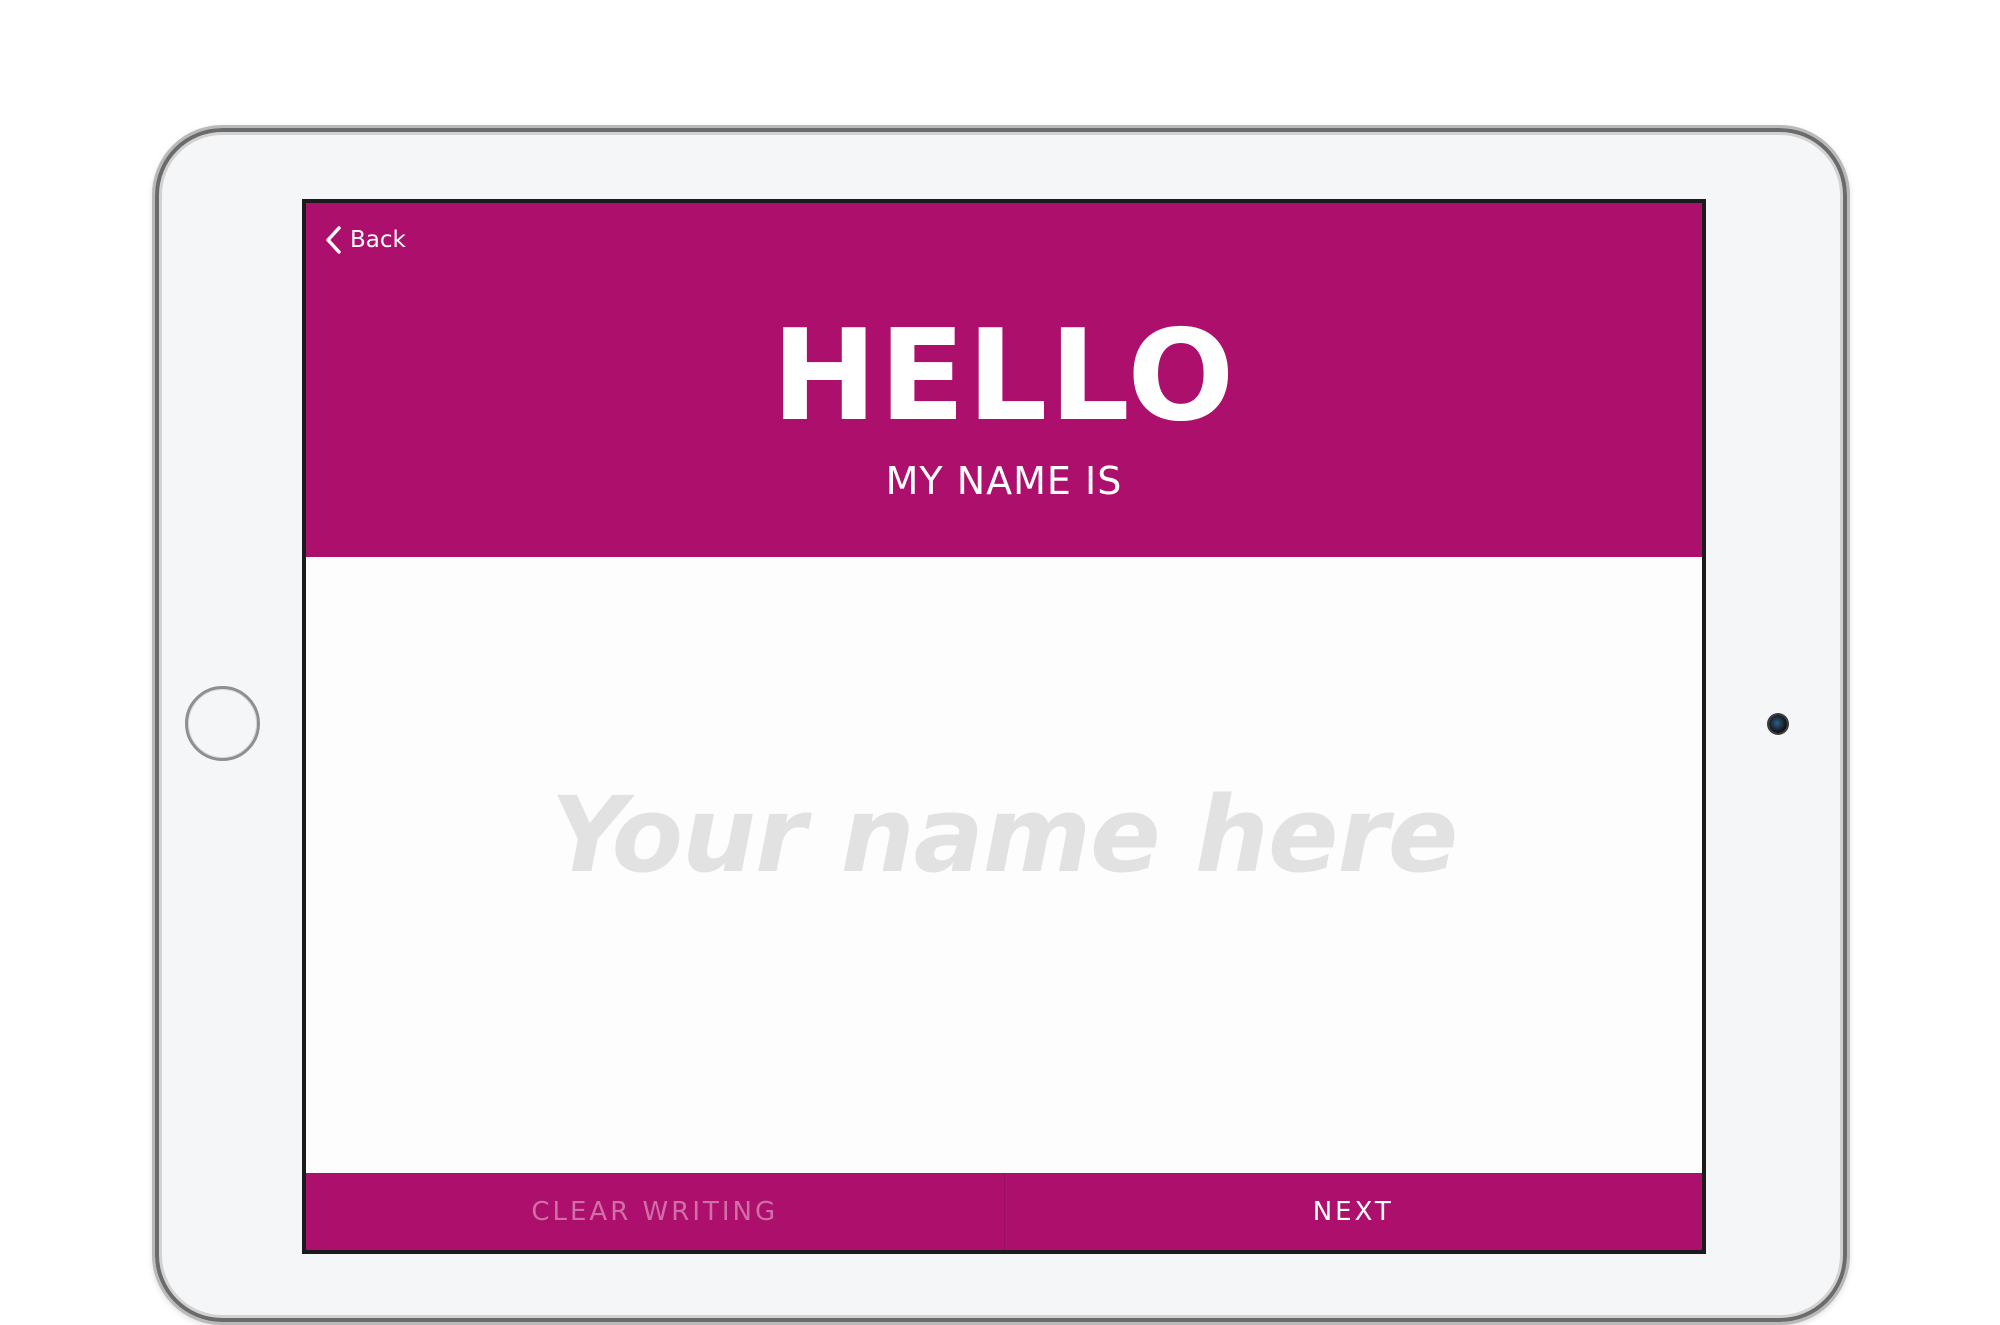  What do you see at coordinates (334, 240) in the screenshot?
I see `chevron-left-icon` at bounding box center [334, 240].